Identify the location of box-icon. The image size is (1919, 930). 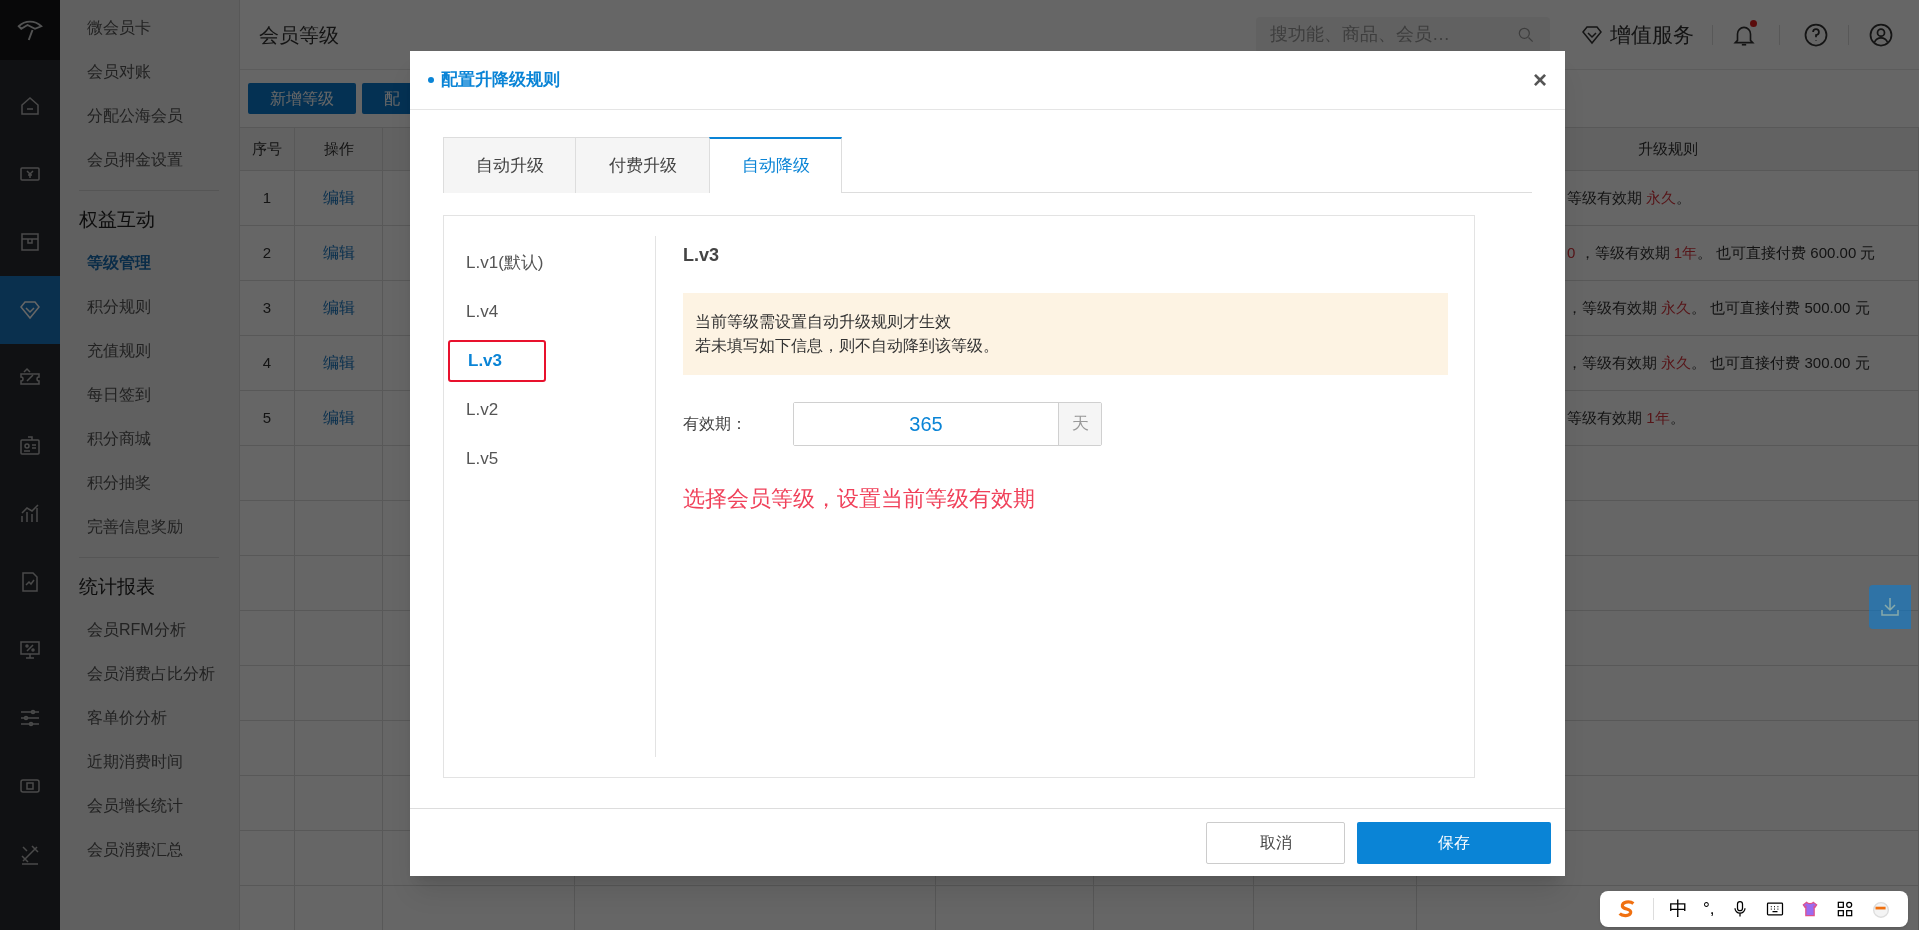
(30, 242).